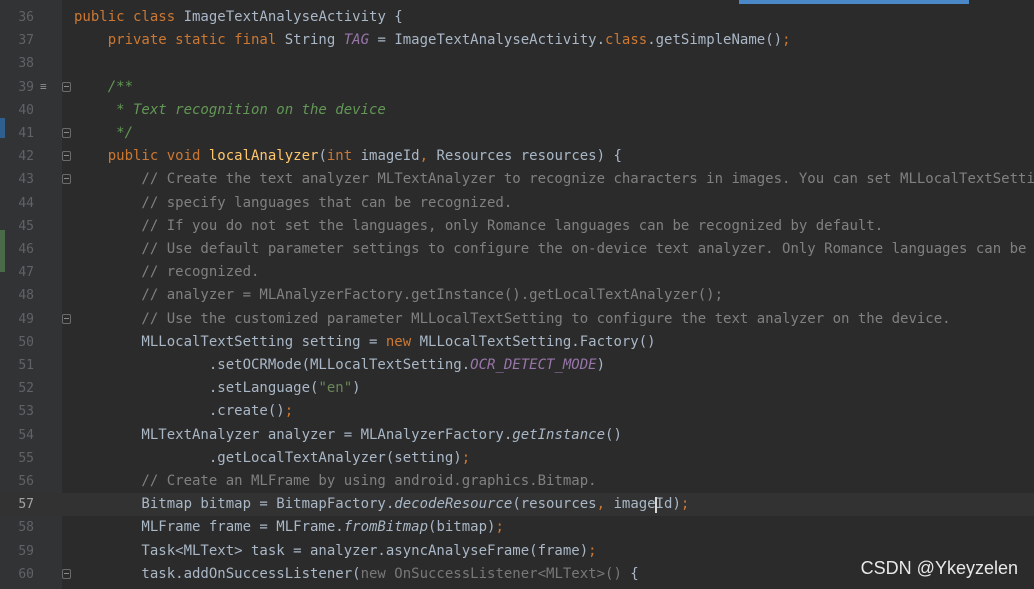  I want to click on code-token: (bitmap), so click(462, 527).